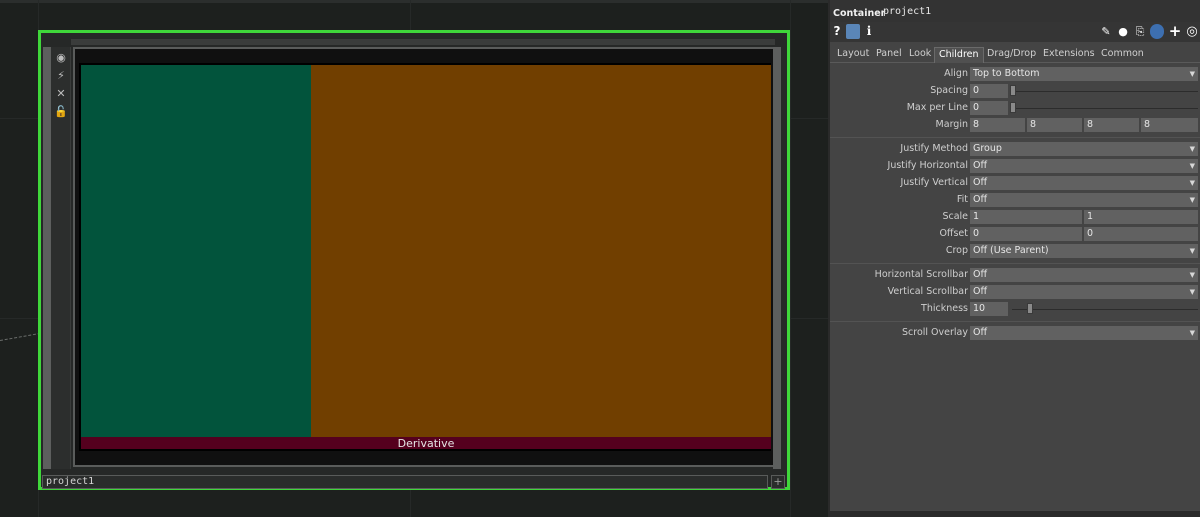  I want to click on spacing-slider-handle, so click(1013, 90).